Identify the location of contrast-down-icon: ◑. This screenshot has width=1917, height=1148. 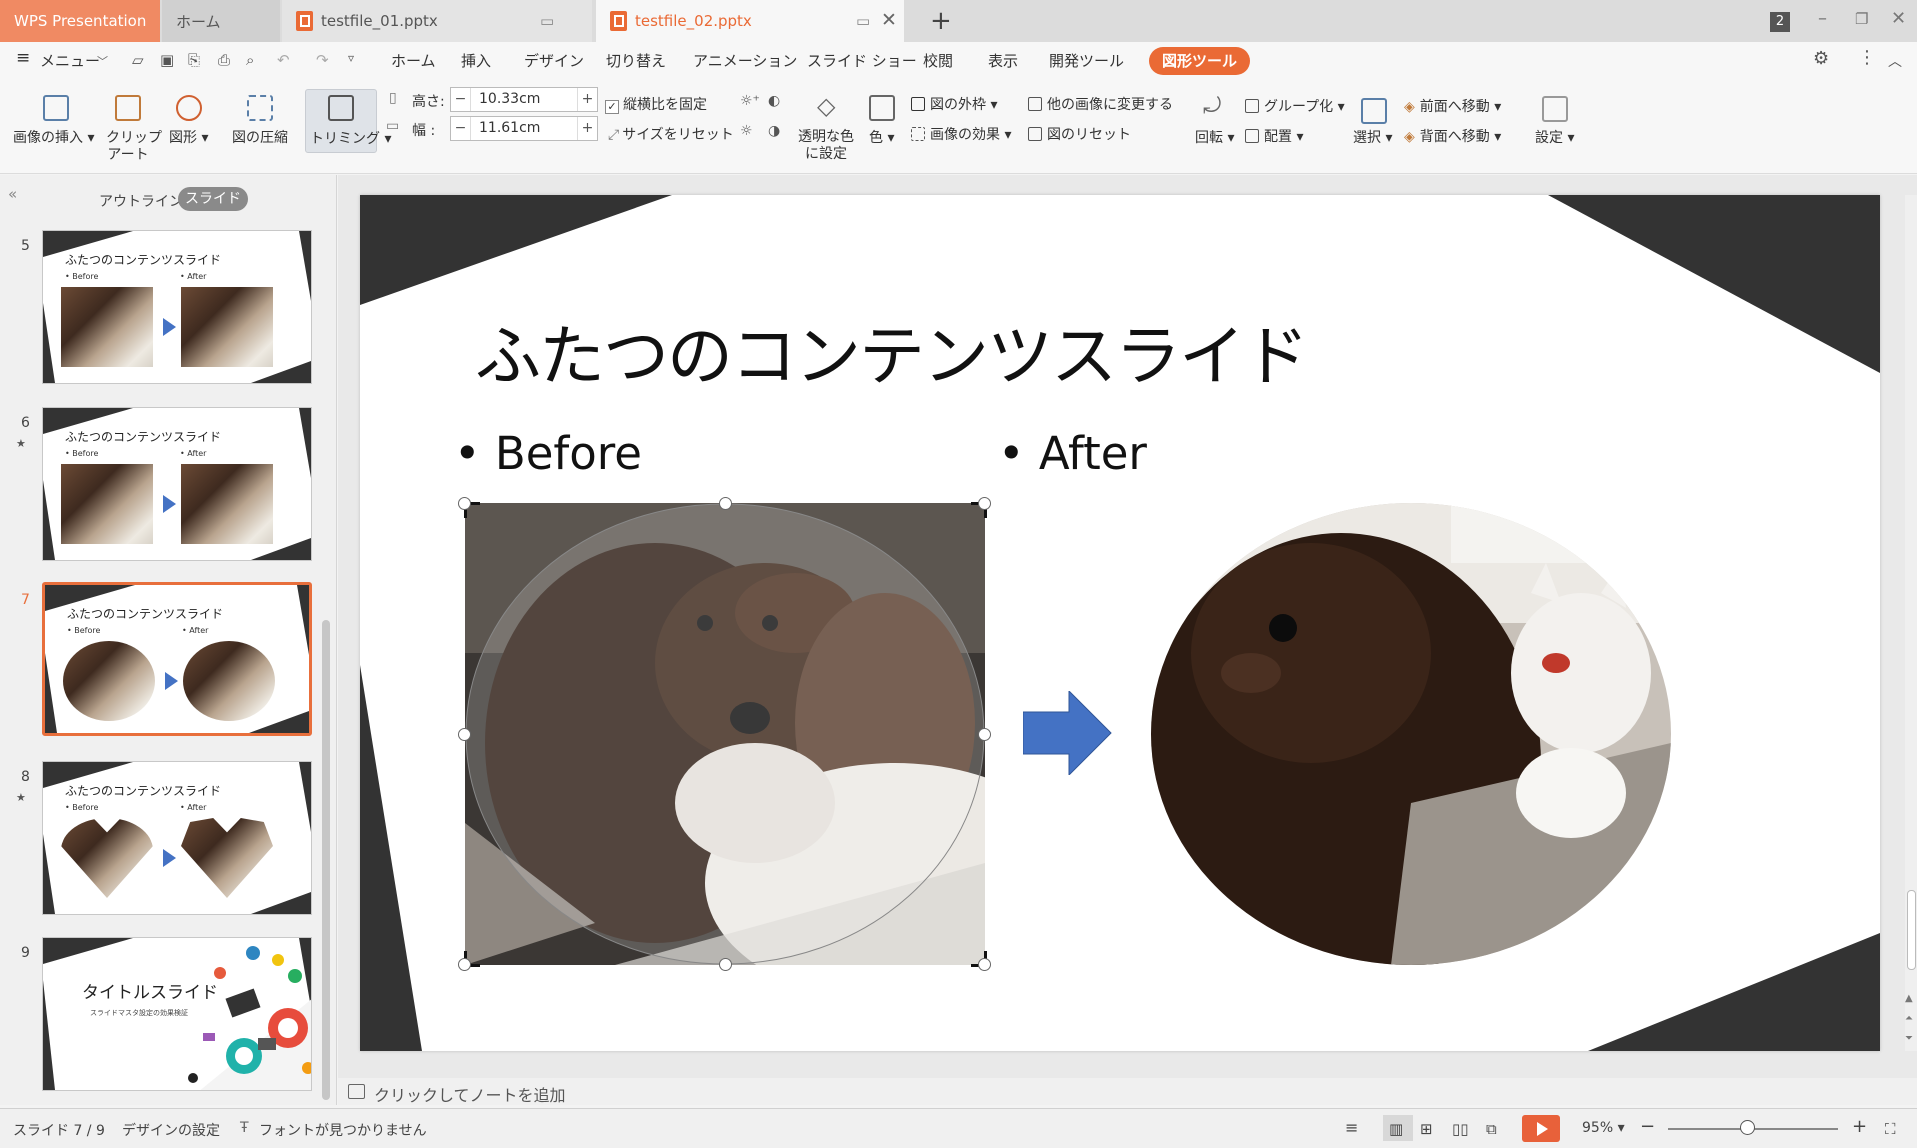
(774, 131).